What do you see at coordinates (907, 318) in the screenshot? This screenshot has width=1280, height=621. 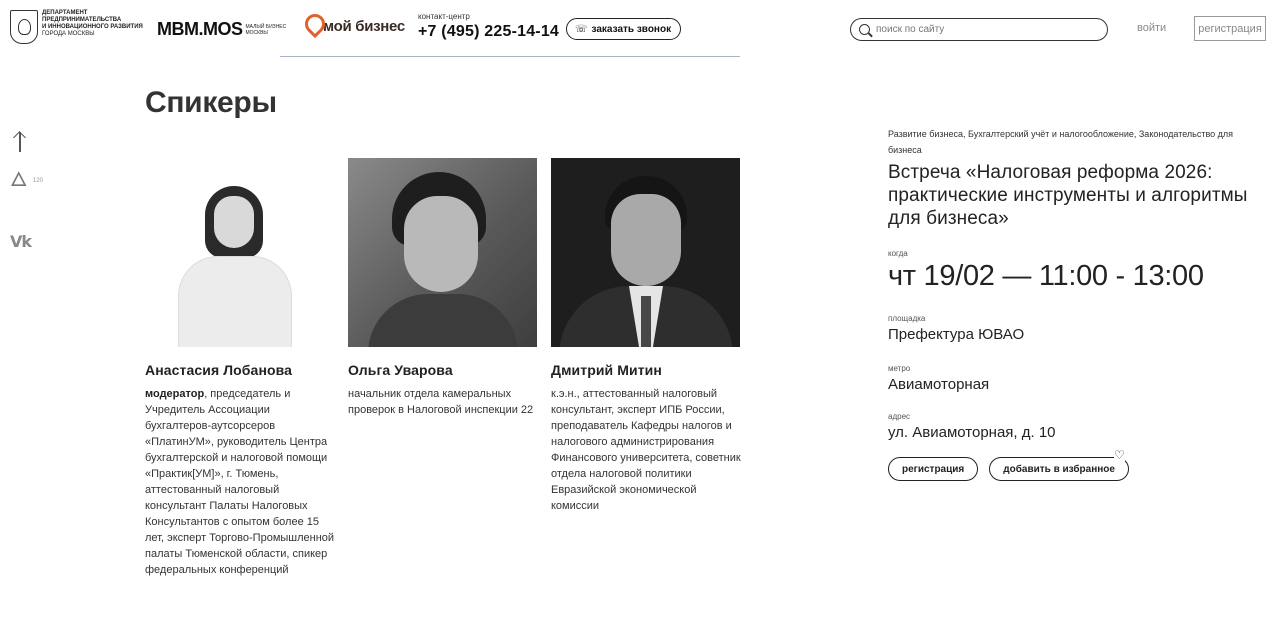 I see `venue-label: площадка` at bounding box center [907, 318].